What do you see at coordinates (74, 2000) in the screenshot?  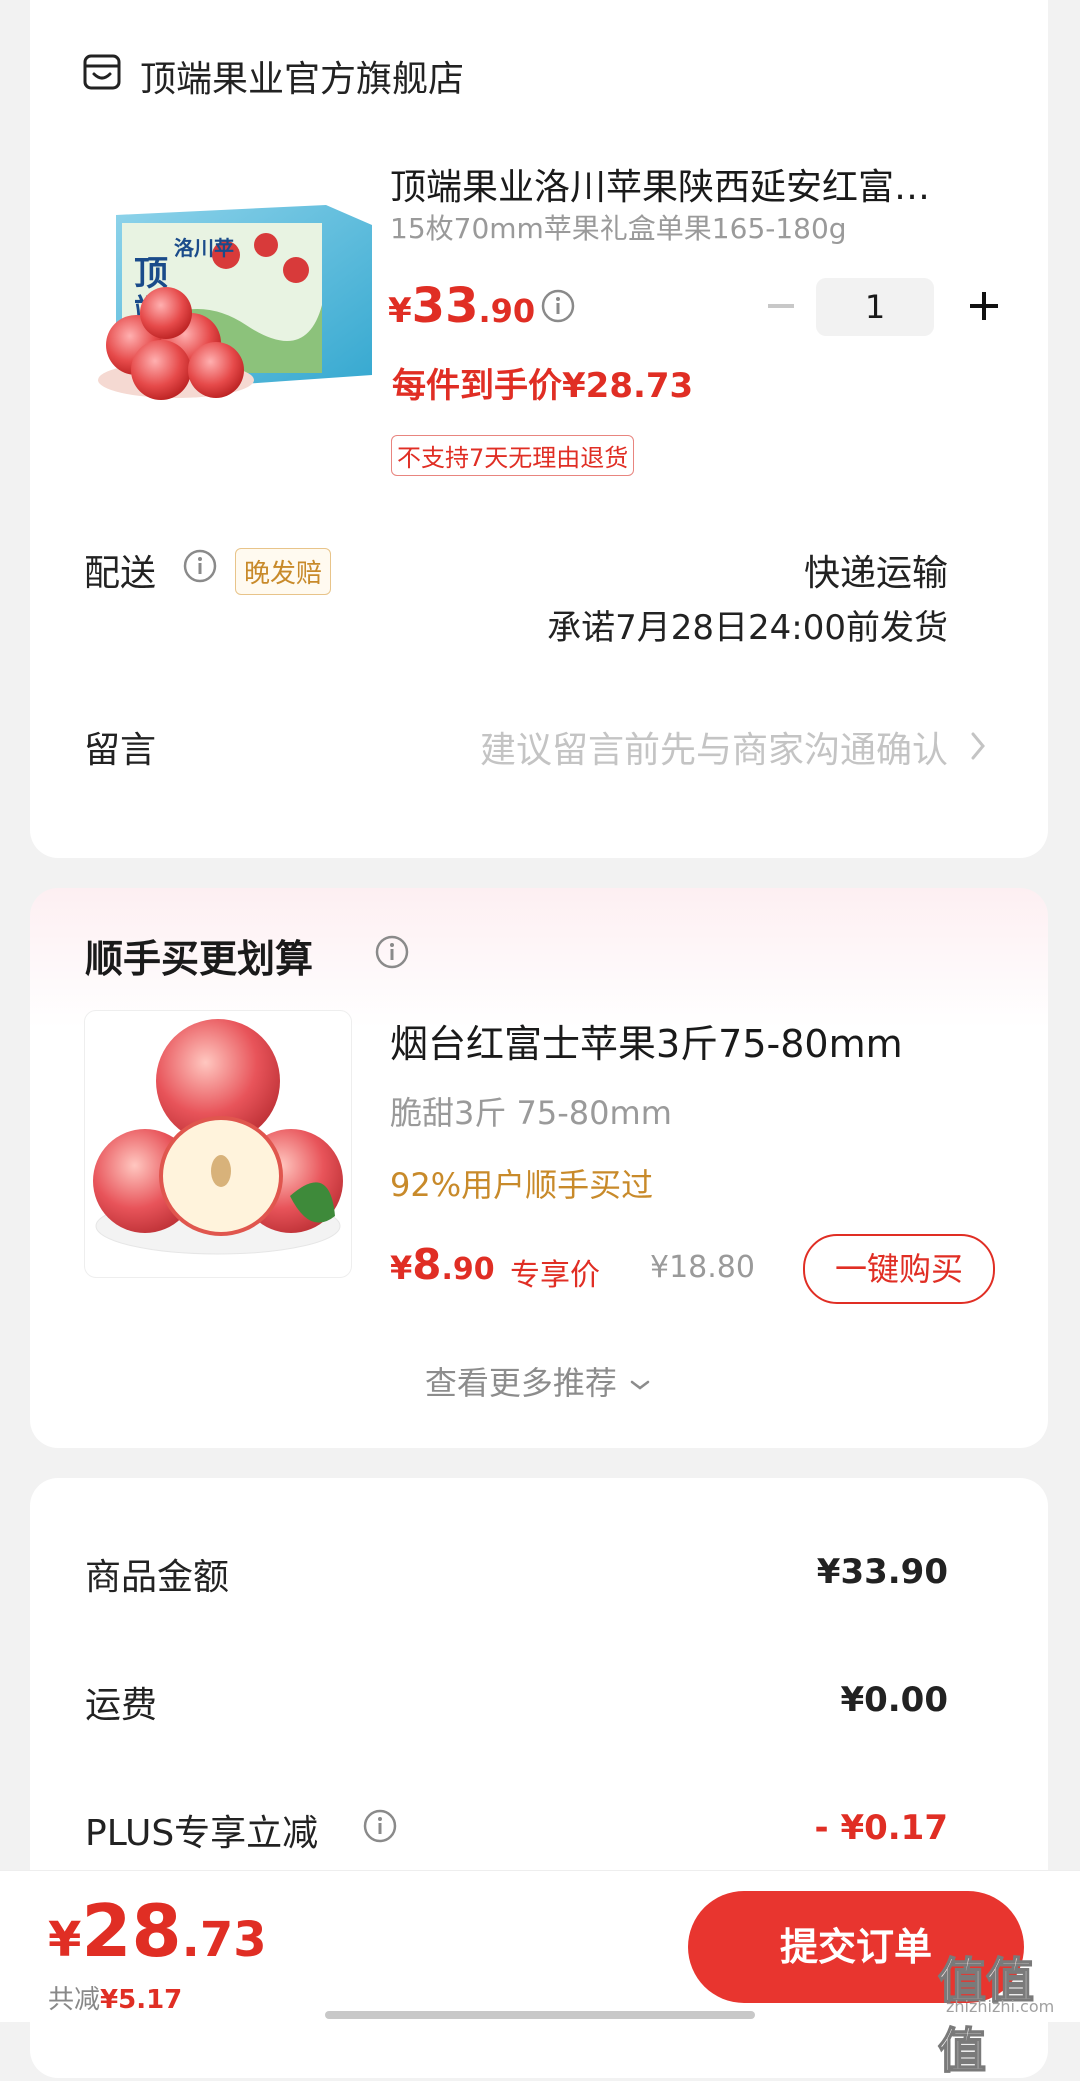 I see `saved-label: 共减` at bounding box center [74, 2000].